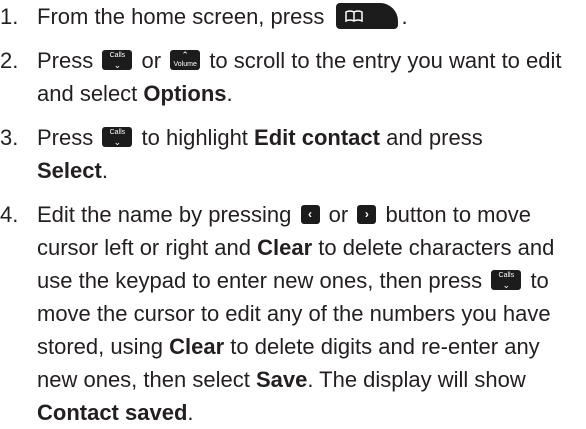  Describe the element at coordinates (367, 16) in the screenshot. I see `home-key` at that location.